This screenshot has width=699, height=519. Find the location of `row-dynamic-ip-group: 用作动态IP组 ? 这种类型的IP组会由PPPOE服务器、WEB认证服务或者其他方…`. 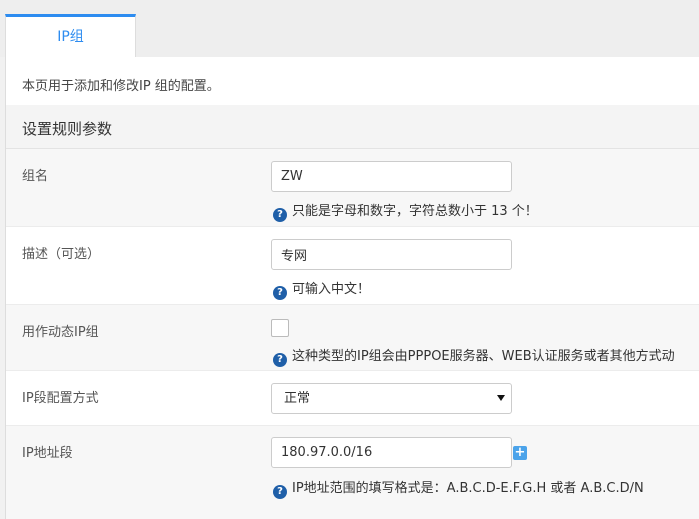

row-dynamic-ip-group: 用作动态IP组 ? 这种类型的IP组会由PPPOE服务器、WEB认证服务或者其他方… is located at coordinates (352, 338).